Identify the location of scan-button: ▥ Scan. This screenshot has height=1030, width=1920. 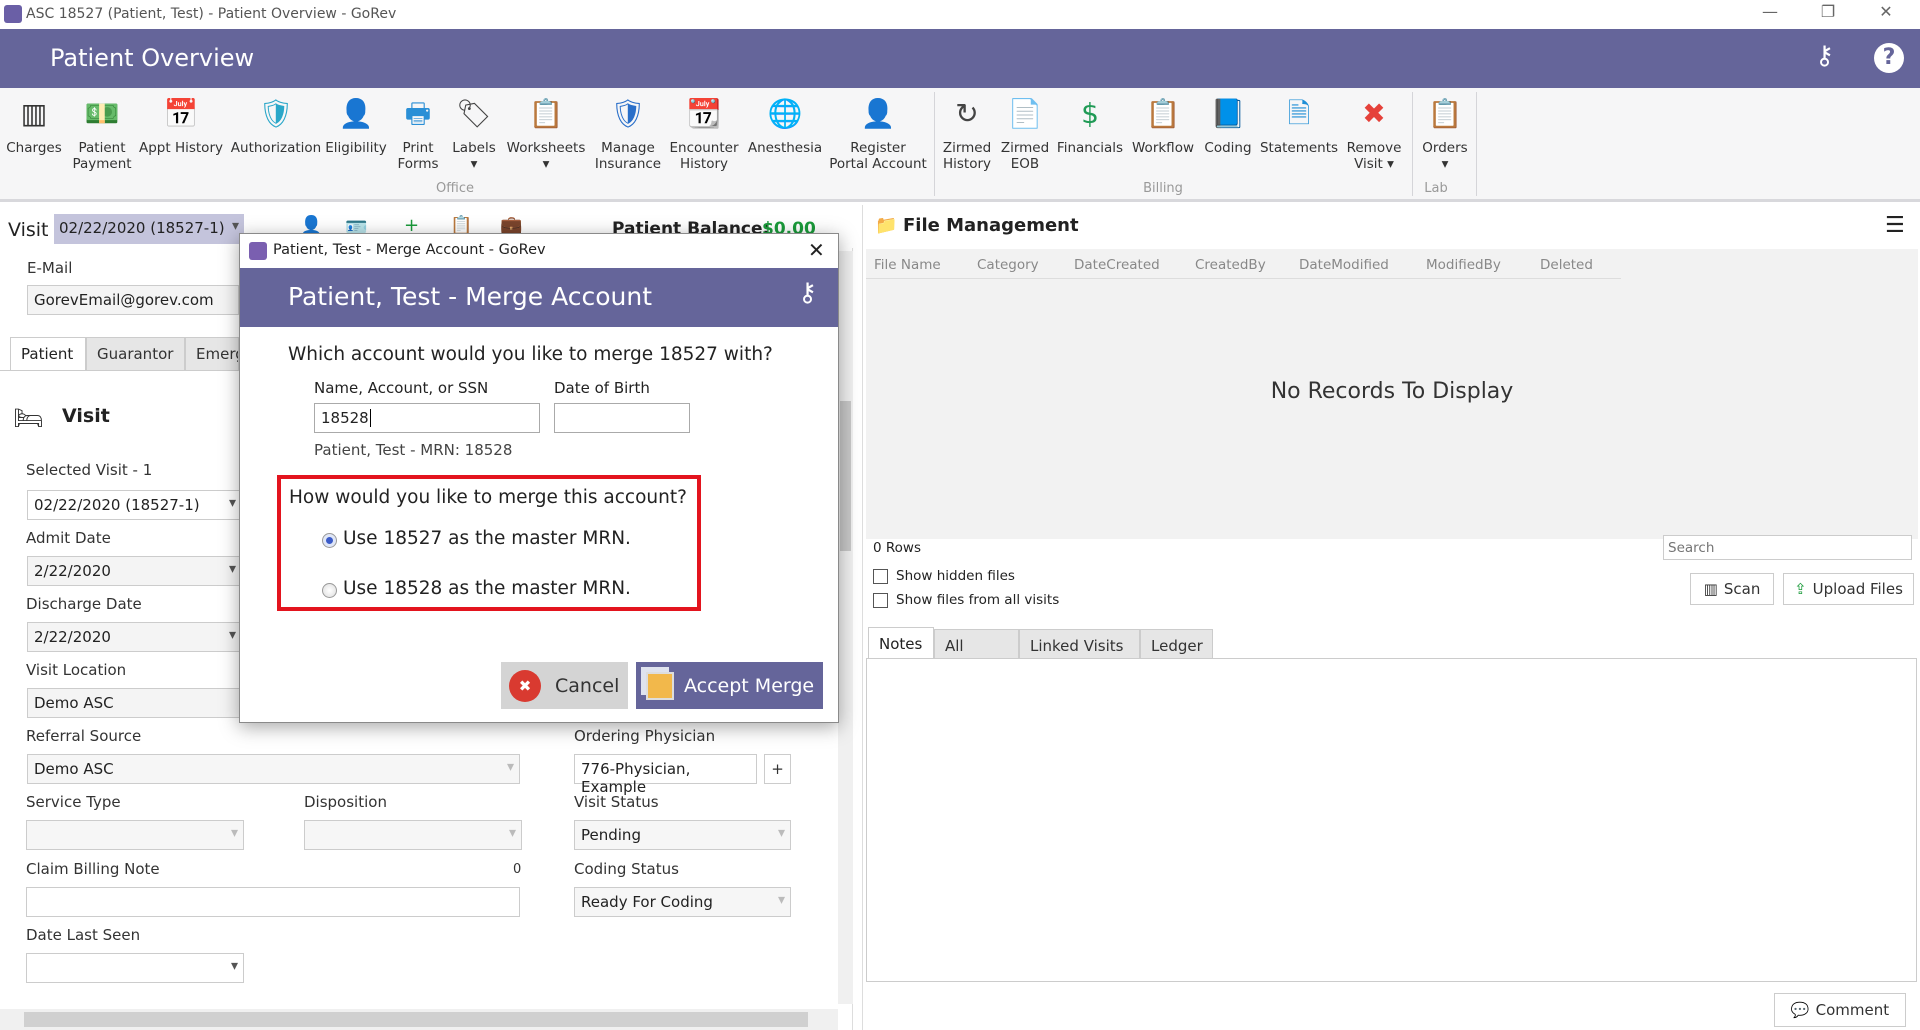
(1732, 589).